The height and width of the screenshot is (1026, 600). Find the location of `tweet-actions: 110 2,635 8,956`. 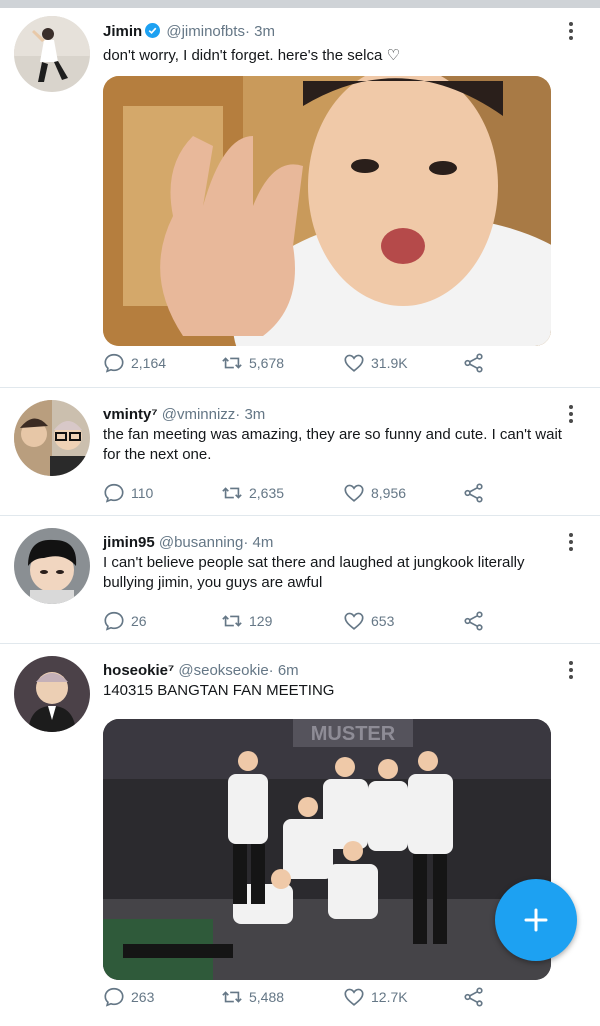

tweet-actions: 110 2,635 8,956 is located at coordinates (303, 493).